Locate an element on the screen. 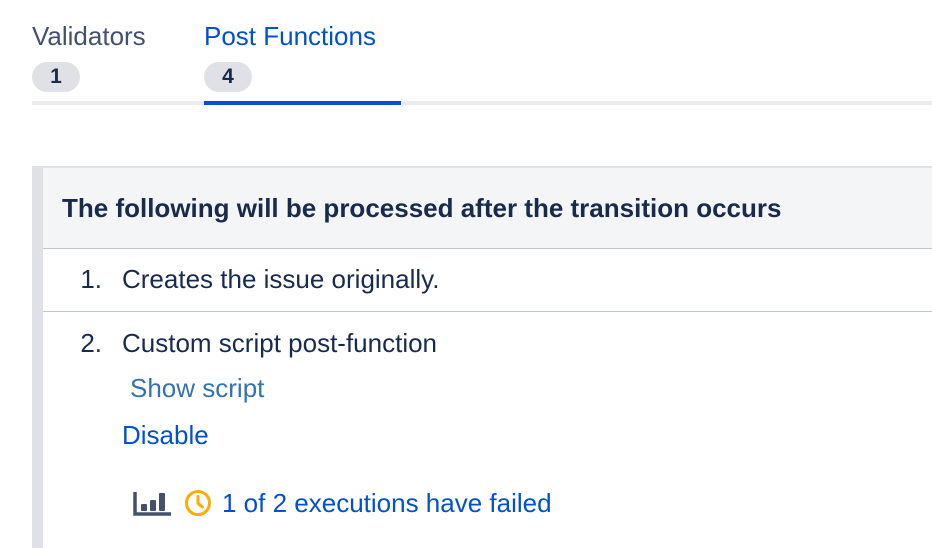 This screenshot has width=932, height=548. show-script-link: Show script is located at coordinates (197, 388).